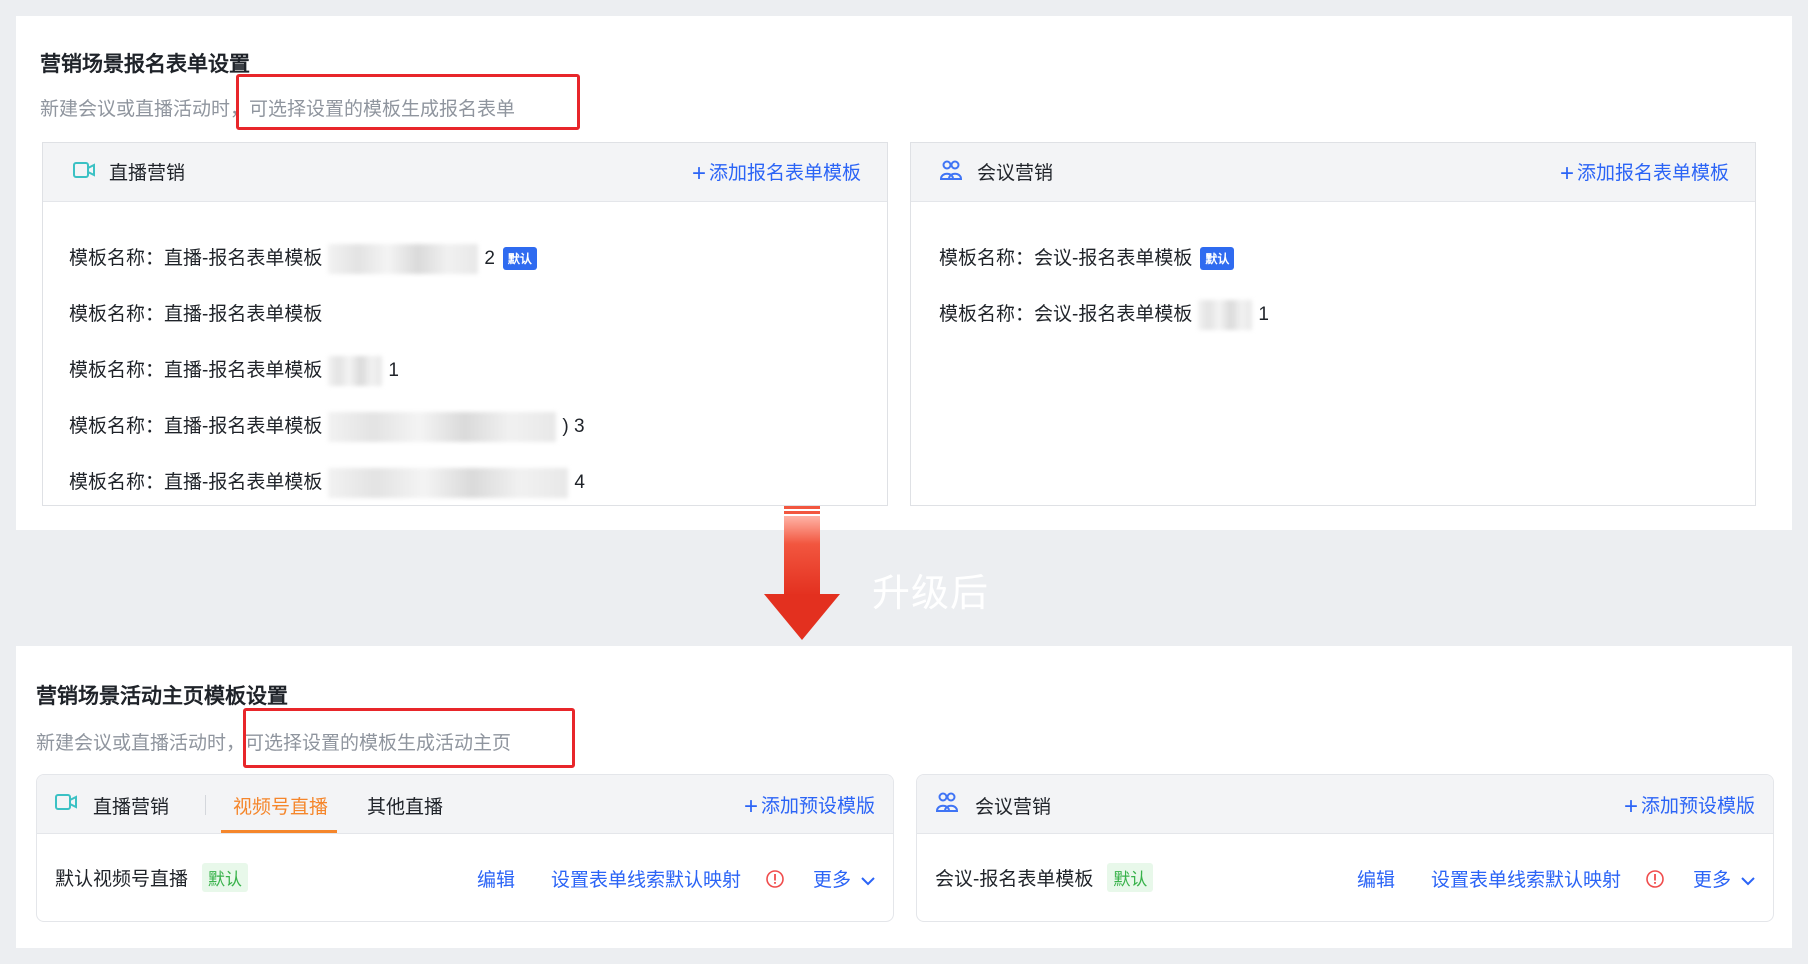 The width and height of the screenshot is (1808, 964). What do you see at coordinates (152, 877) in the screenshot?
I see `list-item: 默认视频号直播 默认` at bounding box center [152, 877].